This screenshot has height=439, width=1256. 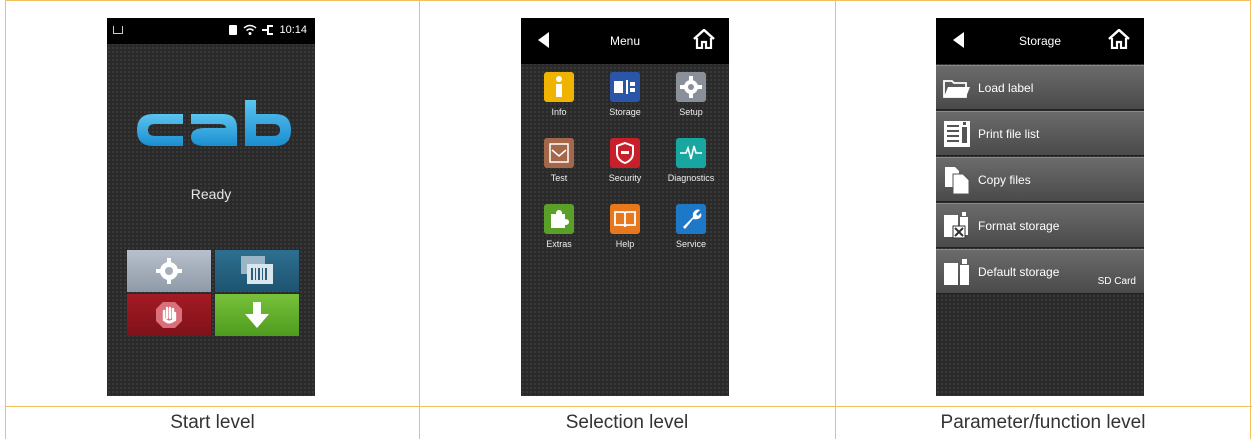 What do you see at coordinates (1006, 88) in the screenshot?
I see `list-item-label: Load label` at bounding box center [1006, 88].